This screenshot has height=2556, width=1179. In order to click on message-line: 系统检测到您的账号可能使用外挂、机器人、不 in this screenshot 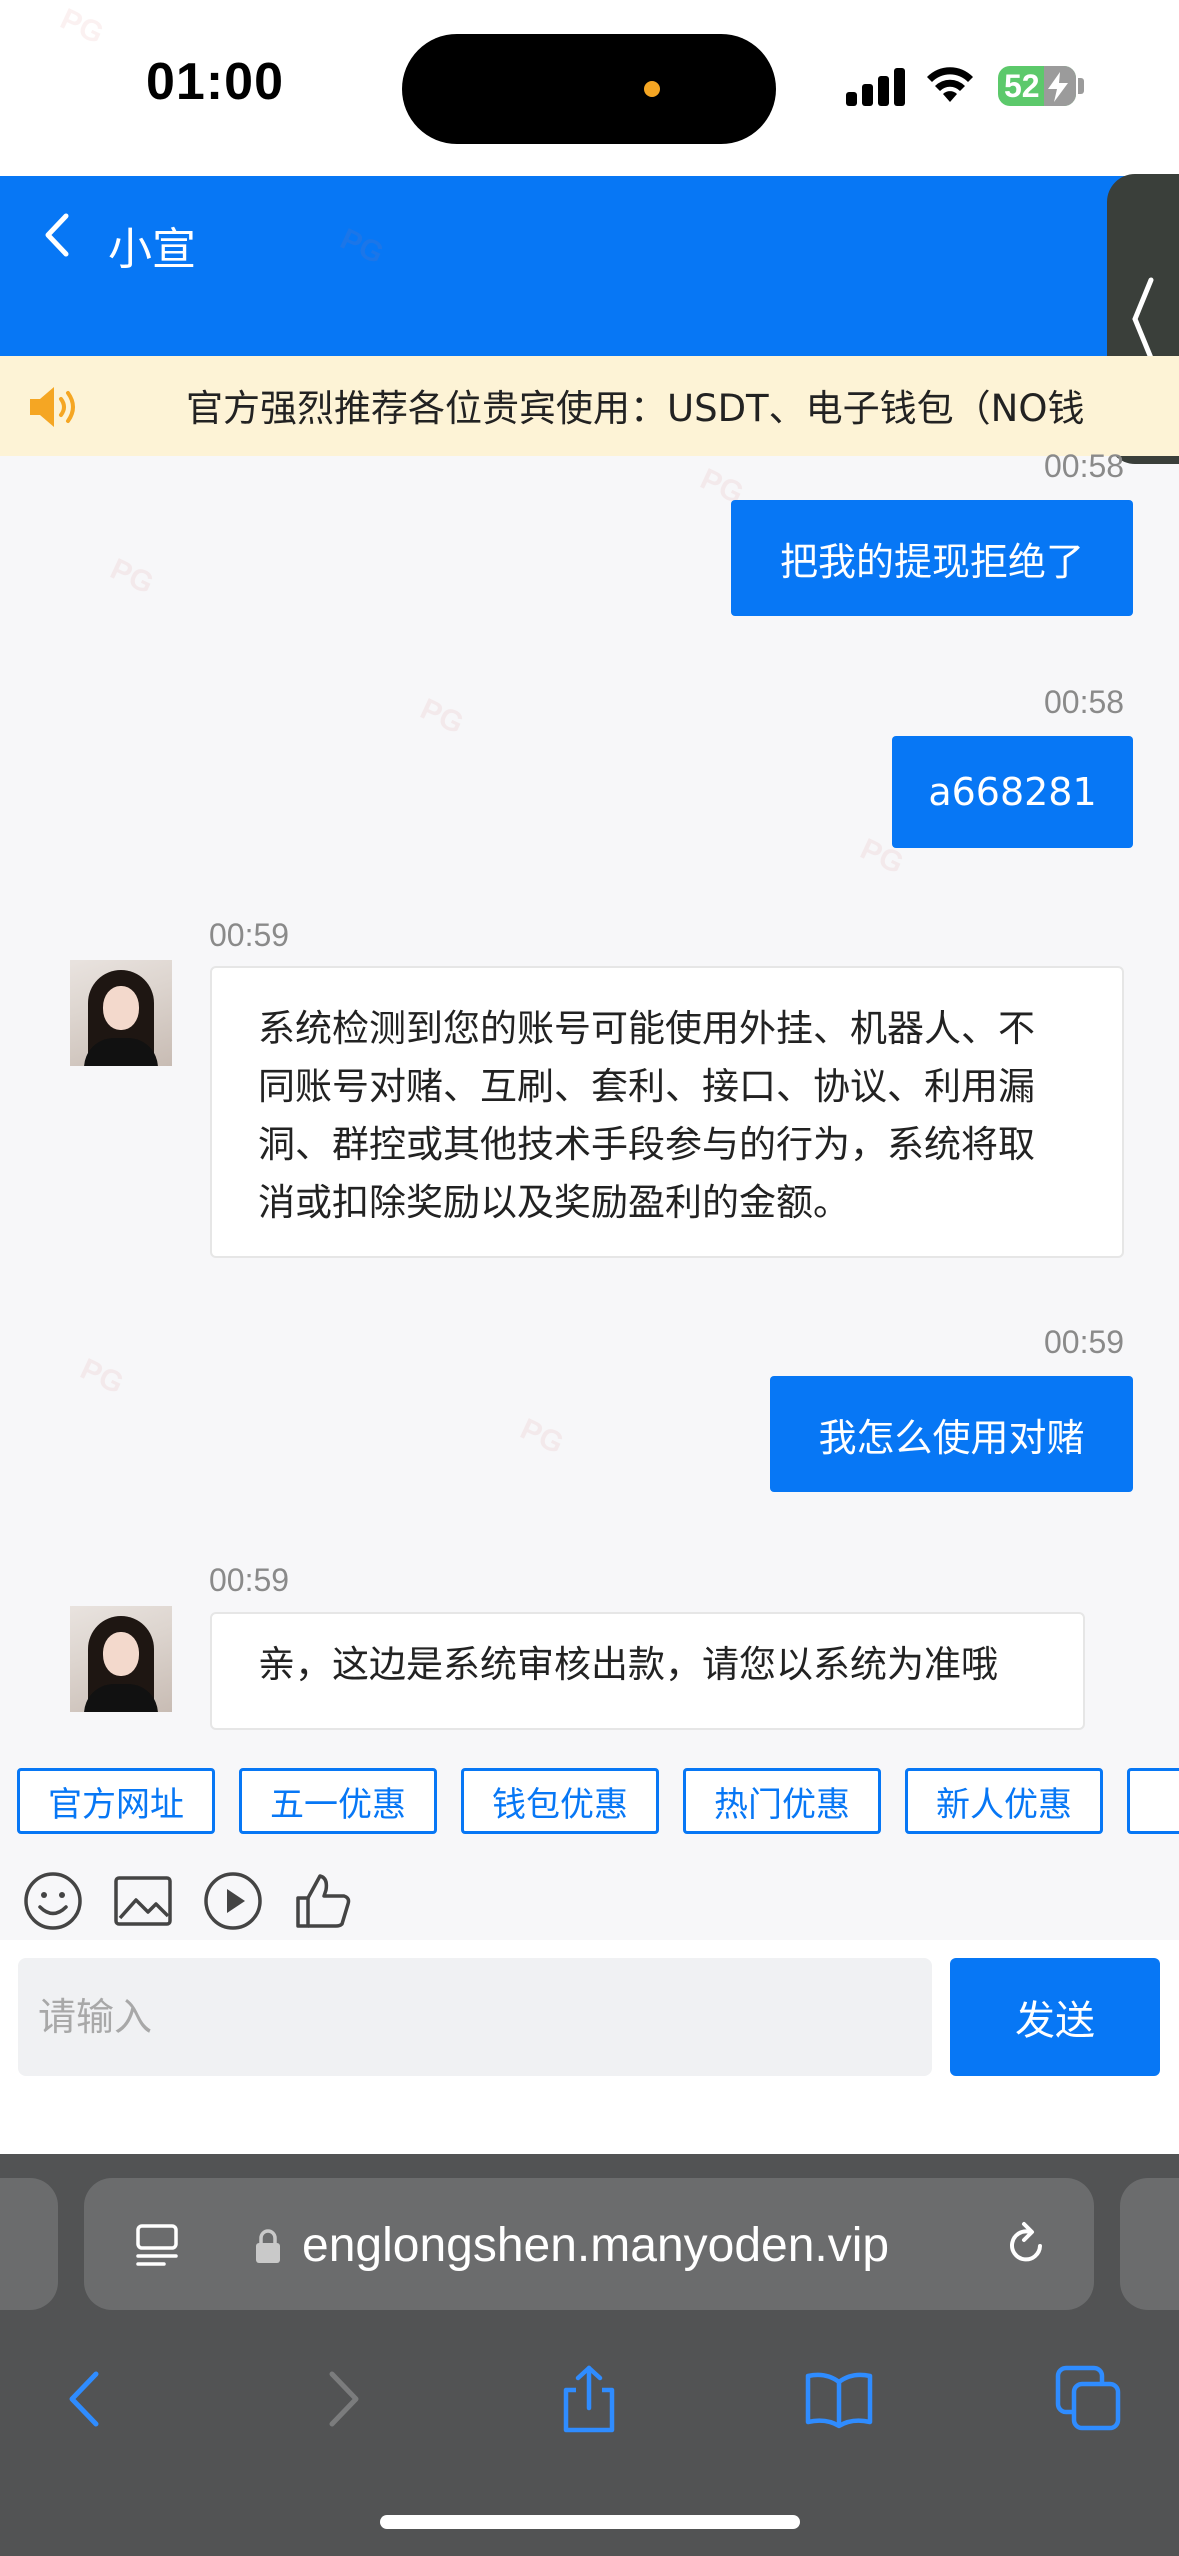, I will do `click(646, 1028)`.